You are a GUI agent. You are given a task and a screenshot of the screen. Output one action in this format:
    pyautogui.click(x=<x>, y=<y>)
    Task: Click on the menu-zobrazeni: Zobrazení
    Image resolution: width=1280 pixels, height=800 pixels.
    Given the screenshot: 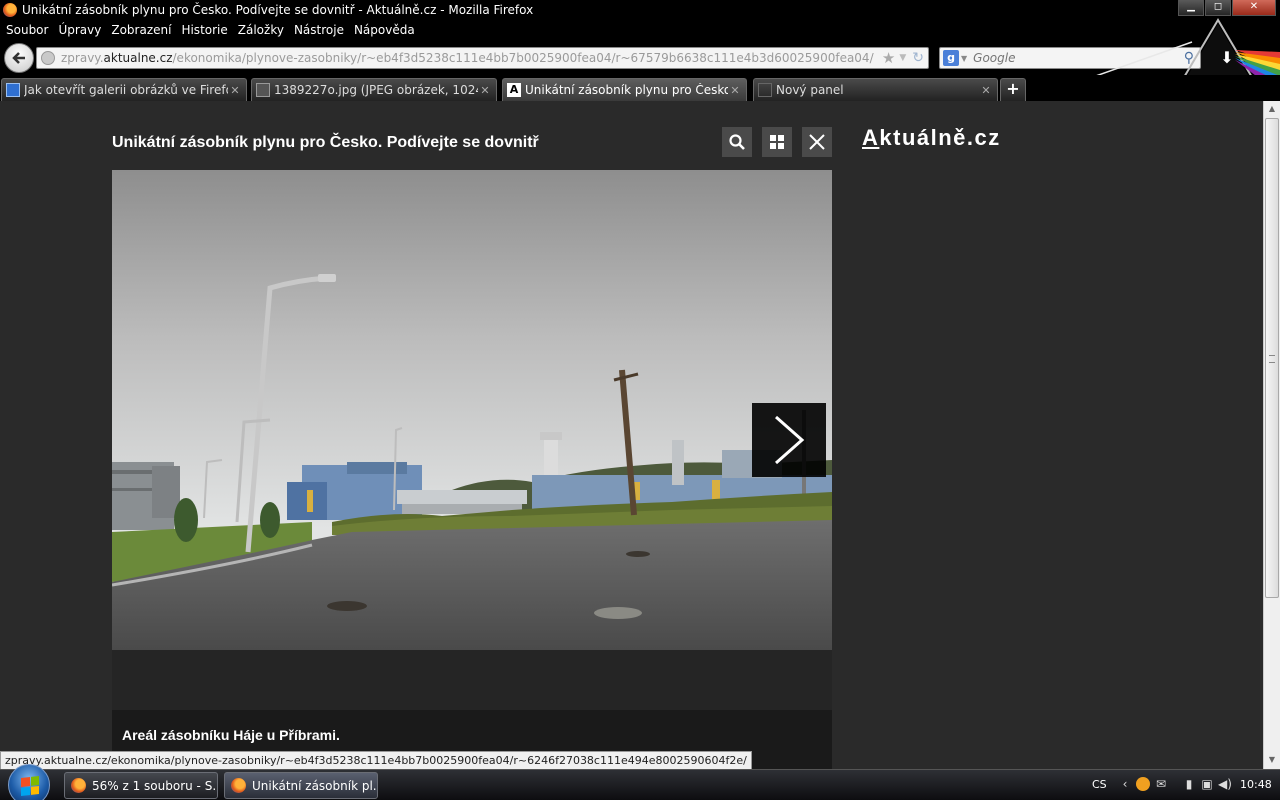 What is the action you would take?
    pyautogui.click(x=142, y=30)
    